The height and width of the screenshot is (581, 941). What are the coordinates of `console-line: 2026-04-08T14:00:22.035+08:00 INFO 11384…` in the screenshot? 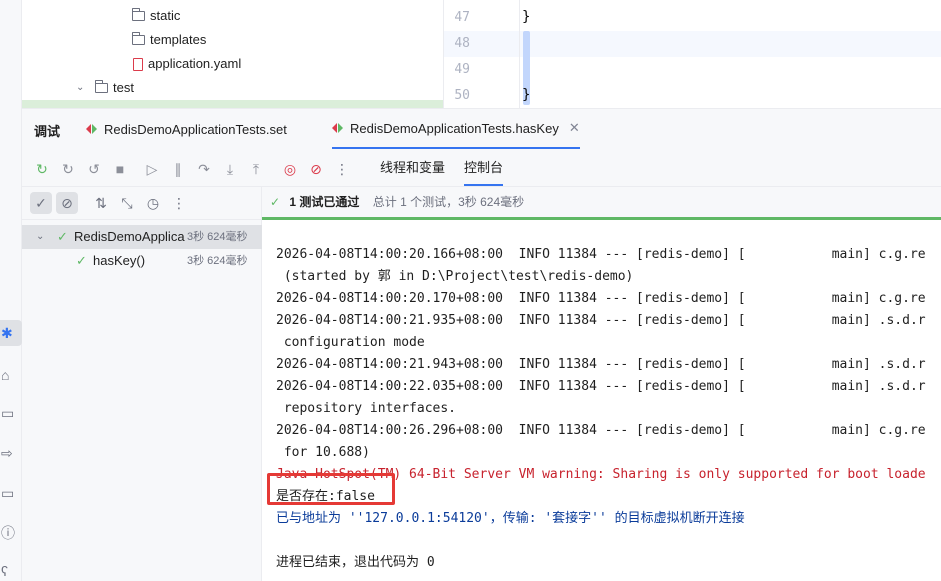 It's located at (601, 386).